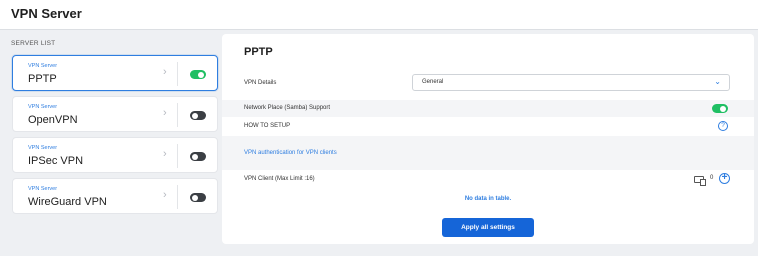 The image size is (758, 256). I want to click on panel-title: PPTP, so click(258, 52).